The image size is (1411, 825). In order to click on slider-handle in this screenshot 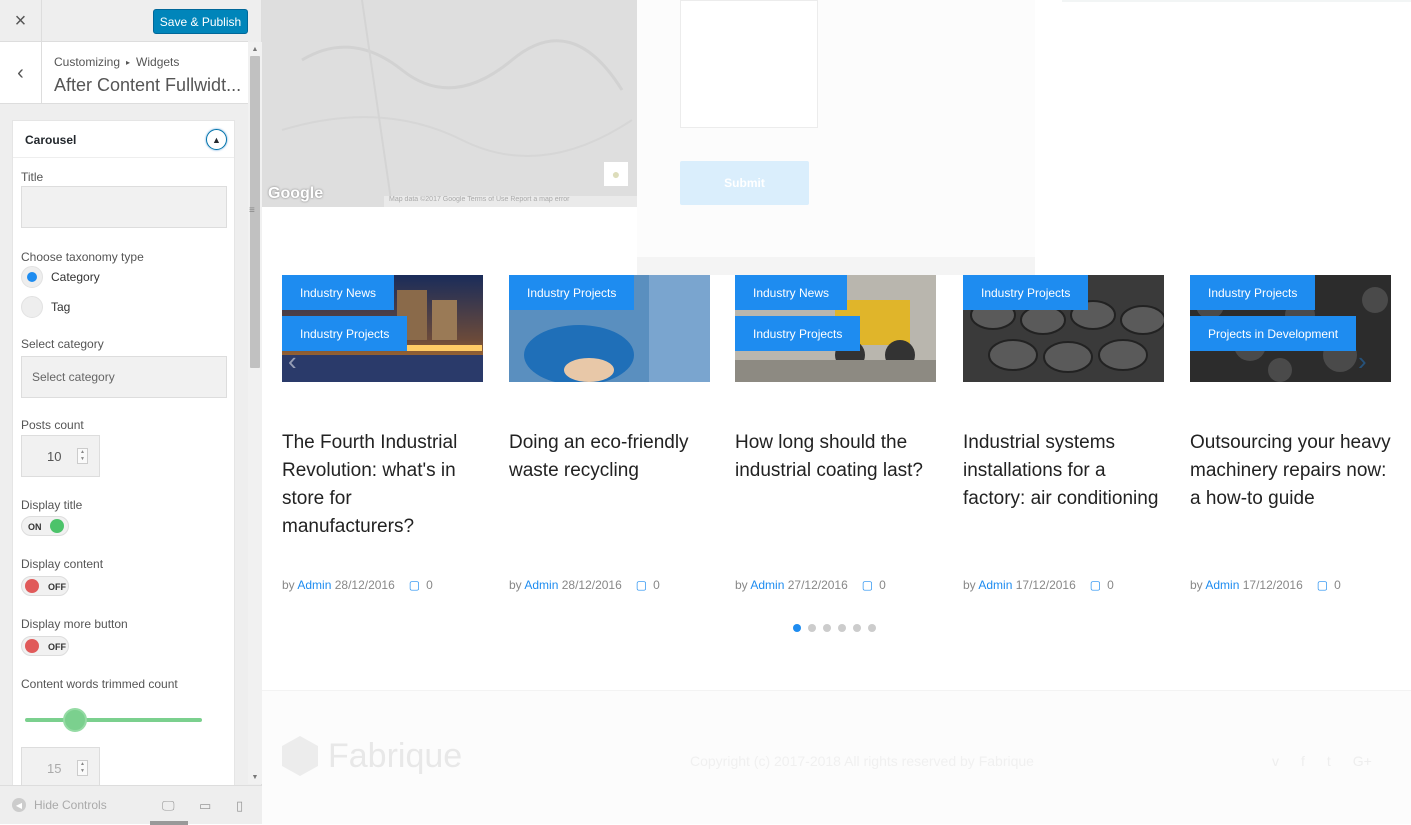, I will do `click(75, 720)`.